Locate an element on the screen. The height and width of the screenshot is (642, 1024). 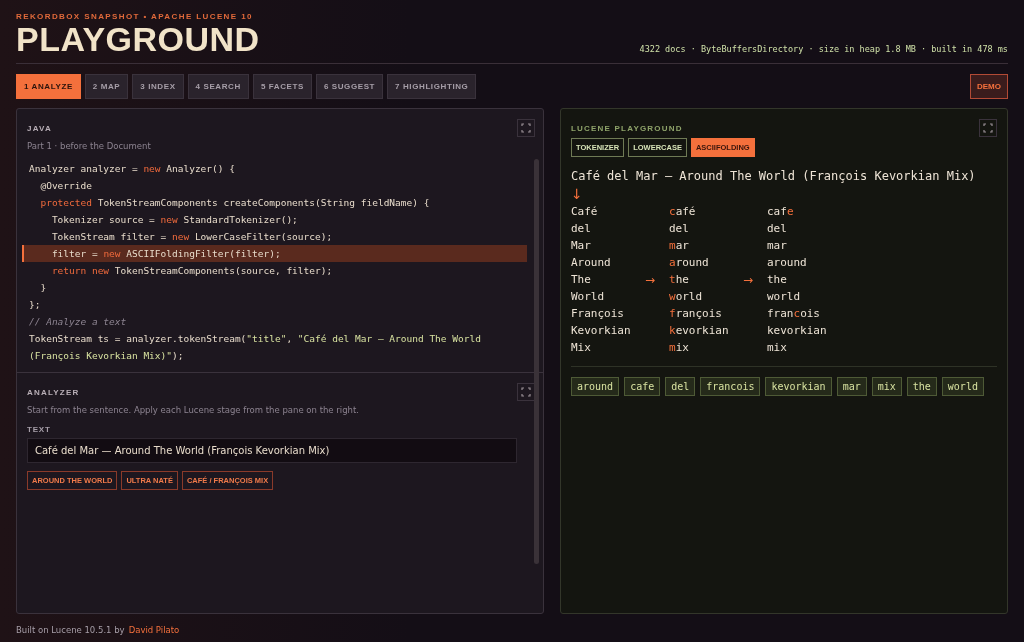
code-line: TokenStream ts = analyzer.tokenStream("title", "Café del Mar — Around The World (François Kevorkian Mix)"); is located at coordinates (255, 347).